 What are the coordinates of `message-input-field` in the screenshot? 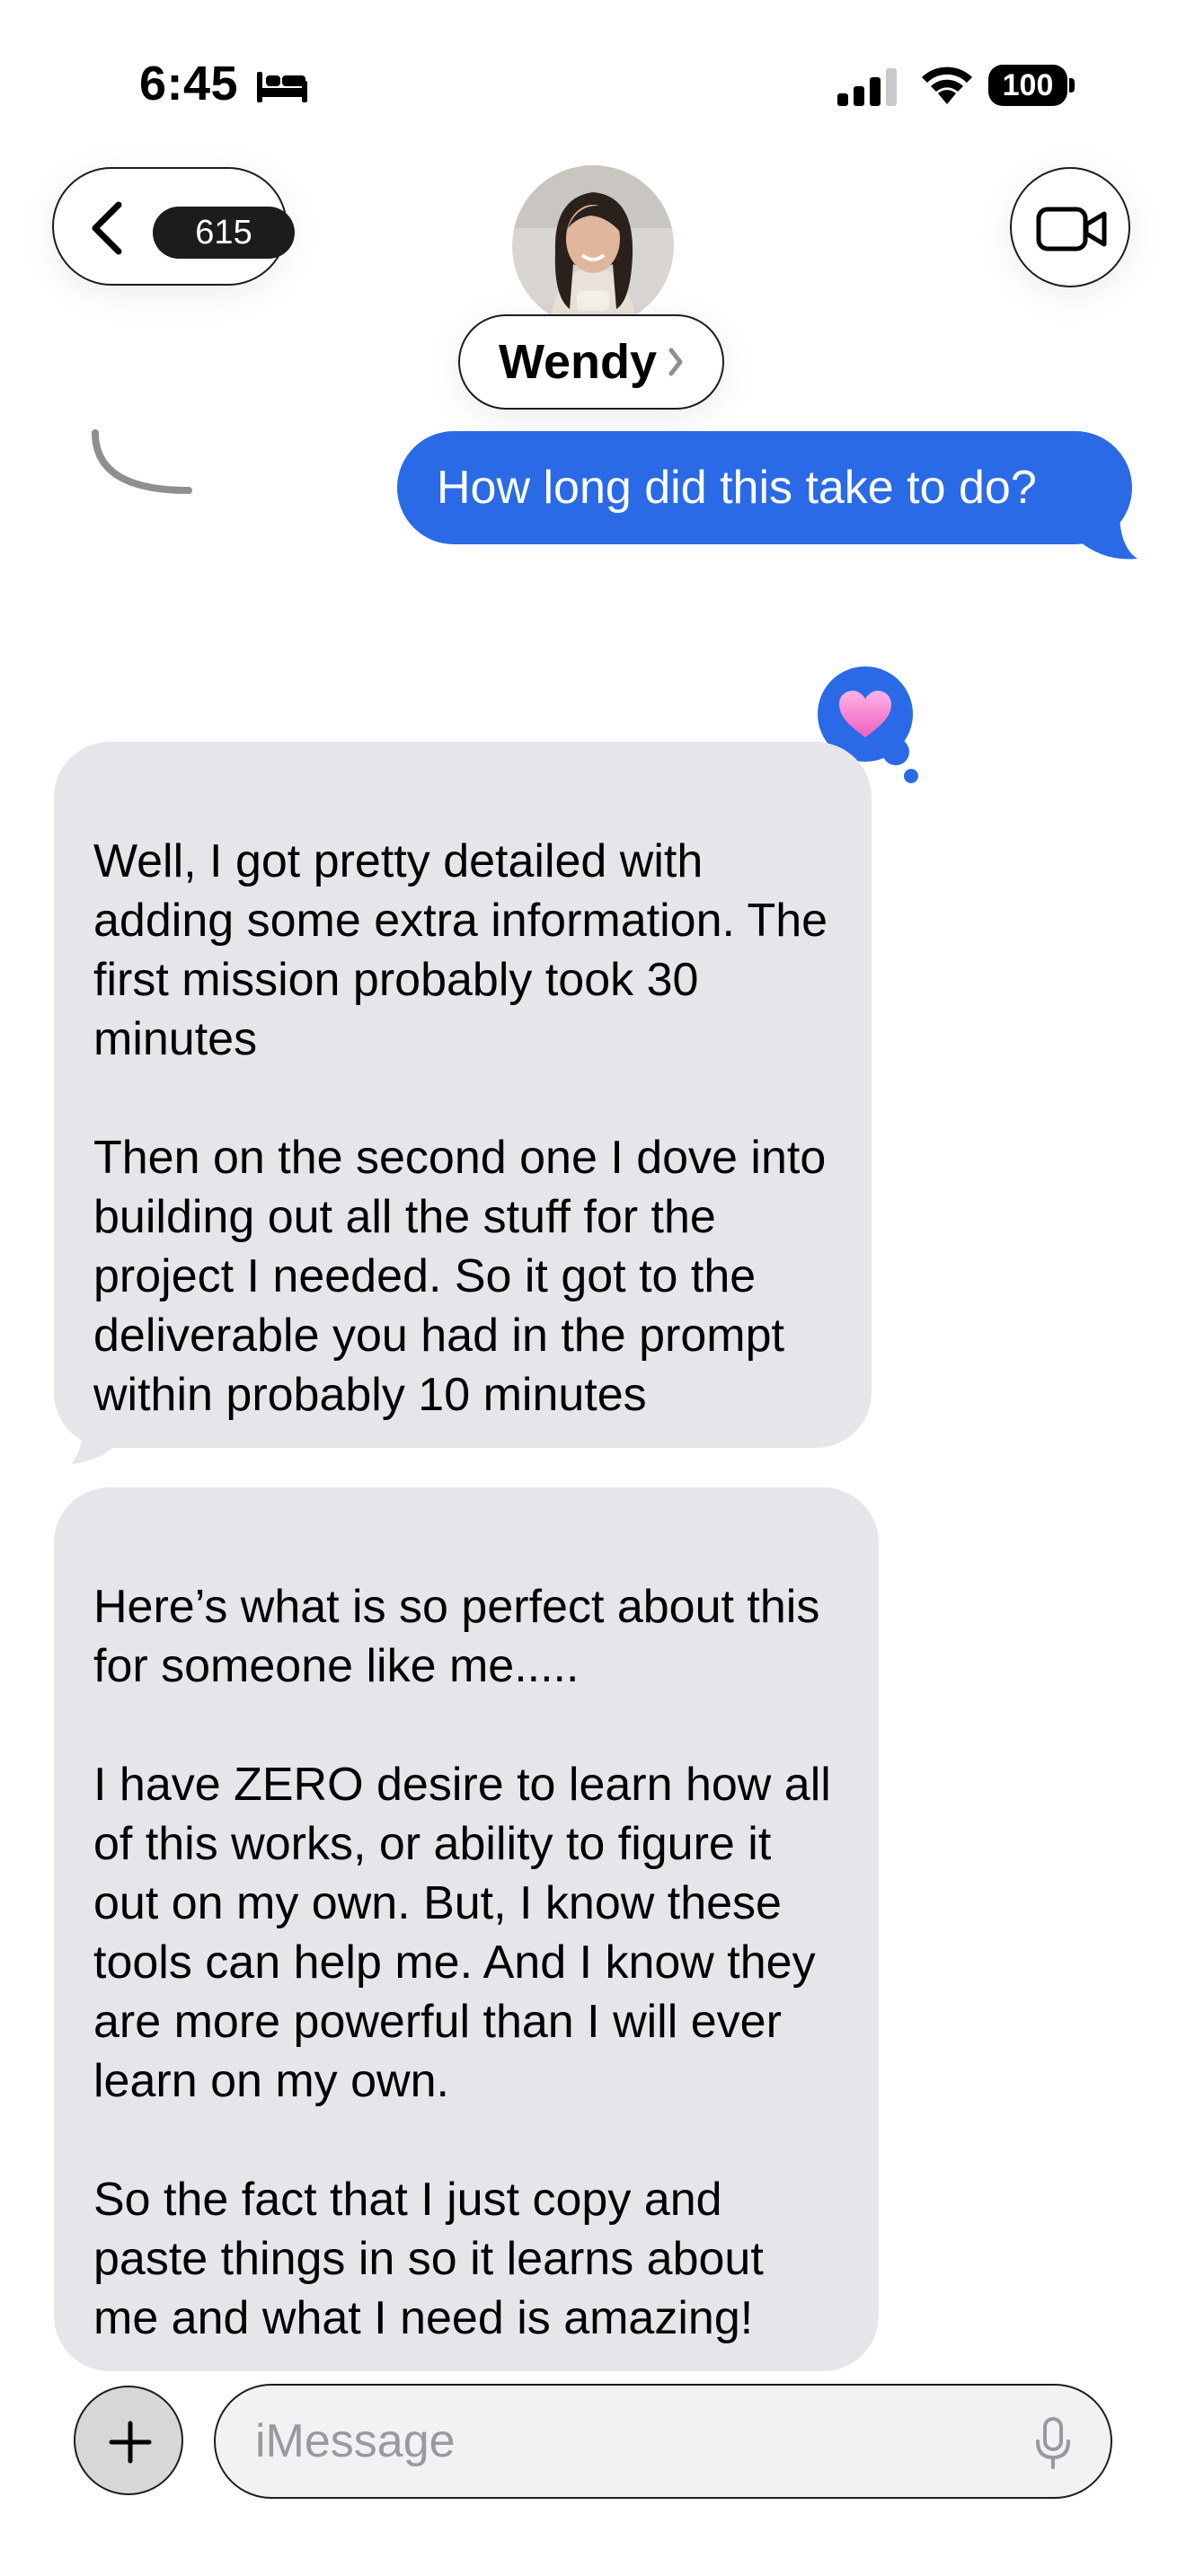 It's located at (663, 2441).